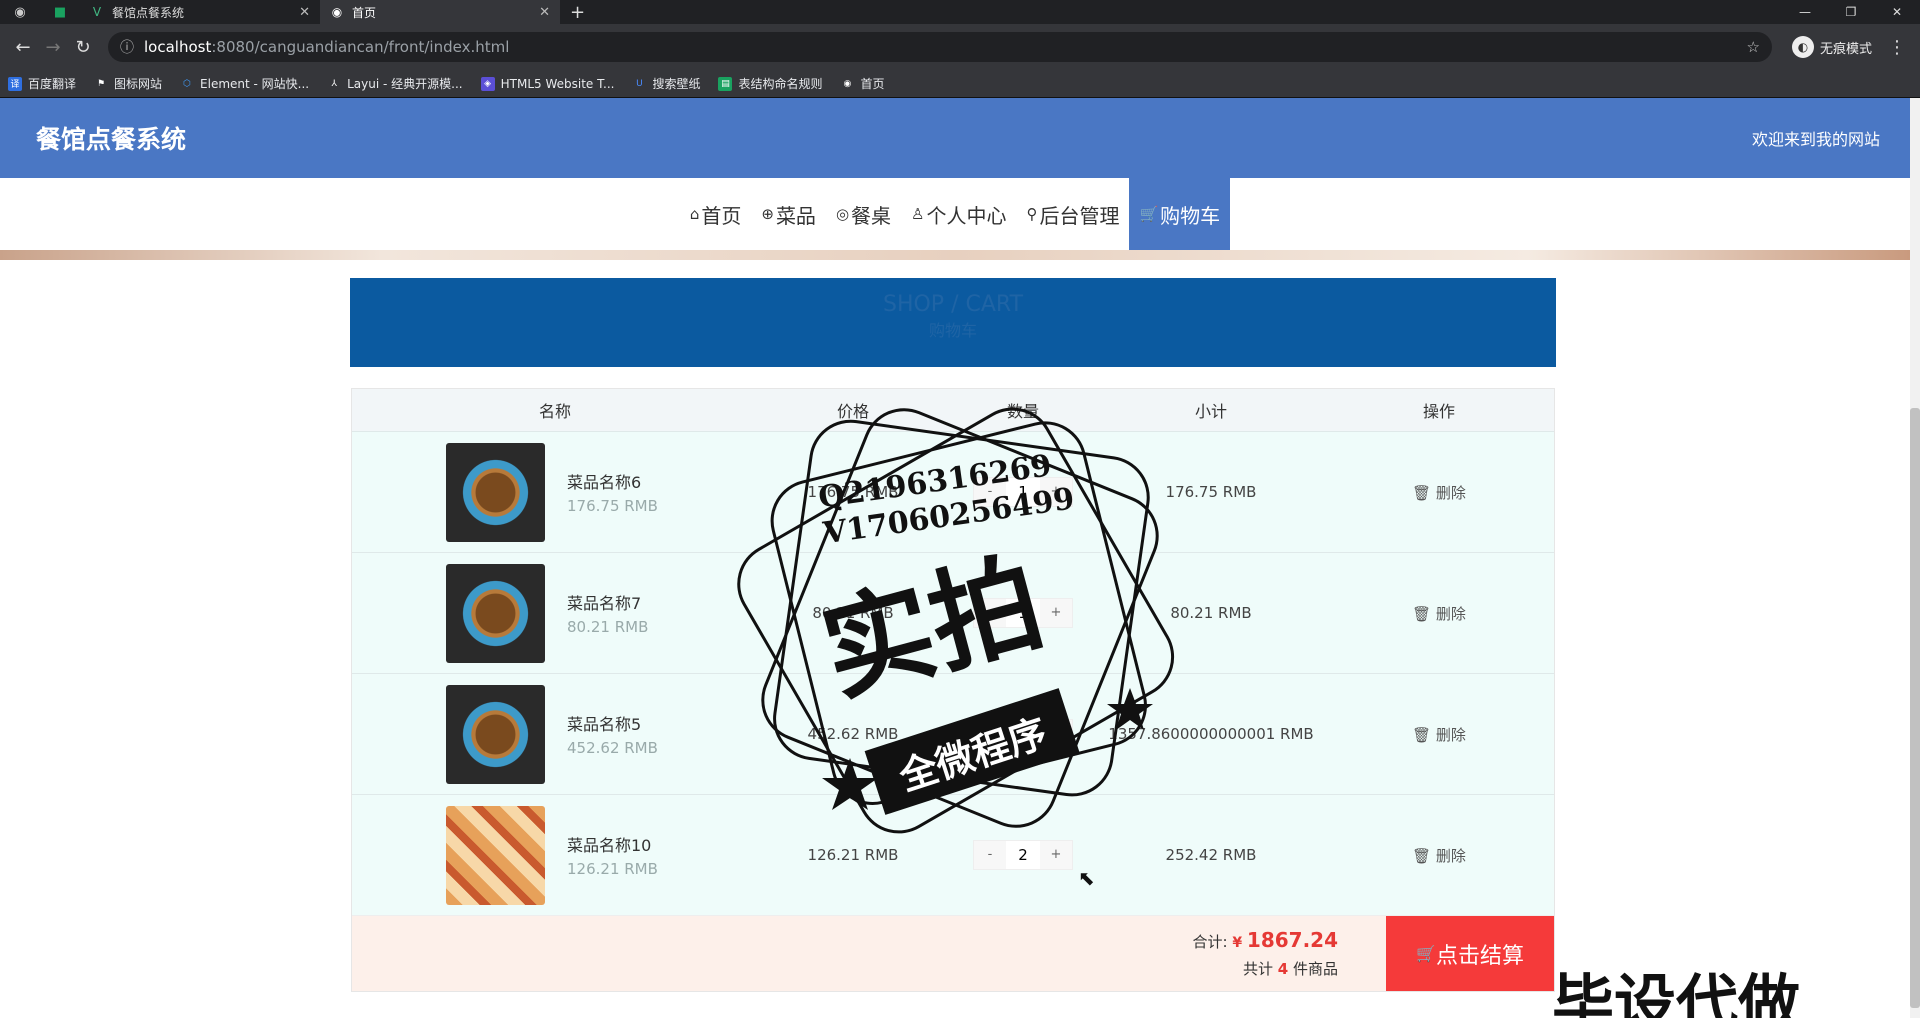  What do you see at coordinates (200, 12) in the screenshot?
I see `browser-tab-1: V 餐馆点餐系统 ✕` at bounding box center [200, 12].